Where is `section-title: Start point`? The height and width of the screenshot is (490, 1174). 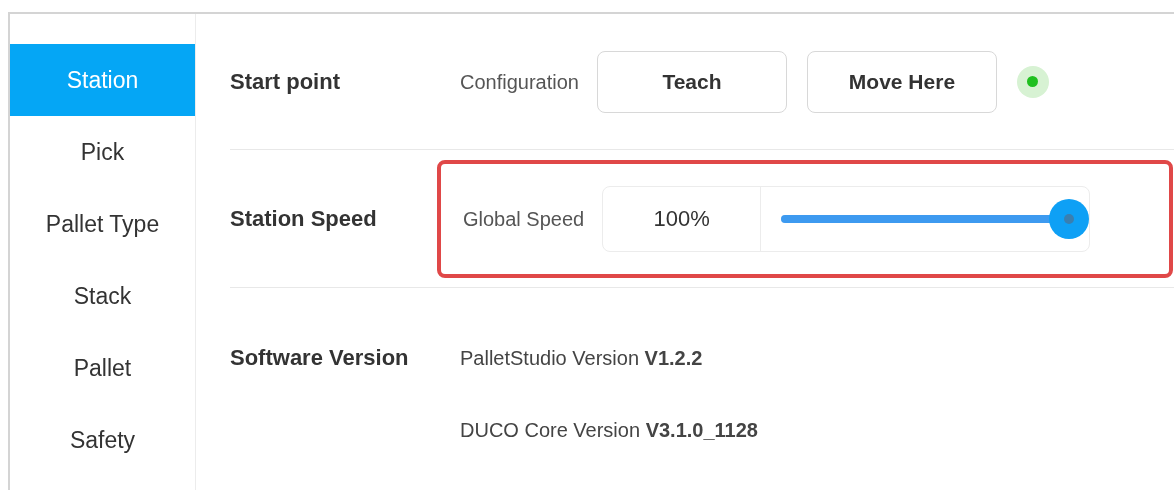
section-title: Start point is located at coordinates (285, 82).